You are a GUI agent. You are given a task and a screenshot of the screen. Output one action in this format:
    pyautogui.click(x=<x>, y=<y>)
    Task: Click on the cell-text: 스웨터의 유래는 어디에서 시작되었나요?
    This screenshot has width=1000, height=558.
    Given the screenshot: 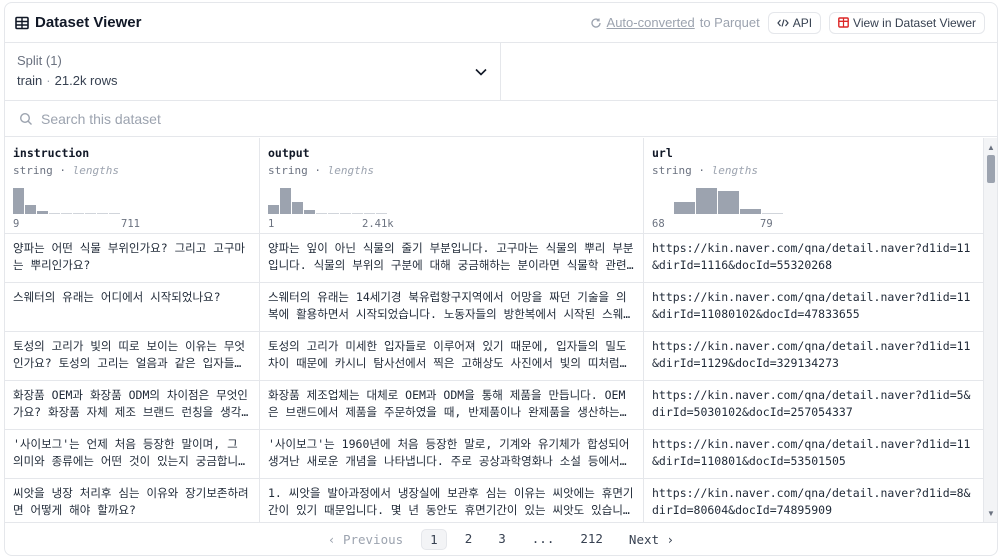 What is the action you would take?
    pyautogui.click(x=117, y=297)
    